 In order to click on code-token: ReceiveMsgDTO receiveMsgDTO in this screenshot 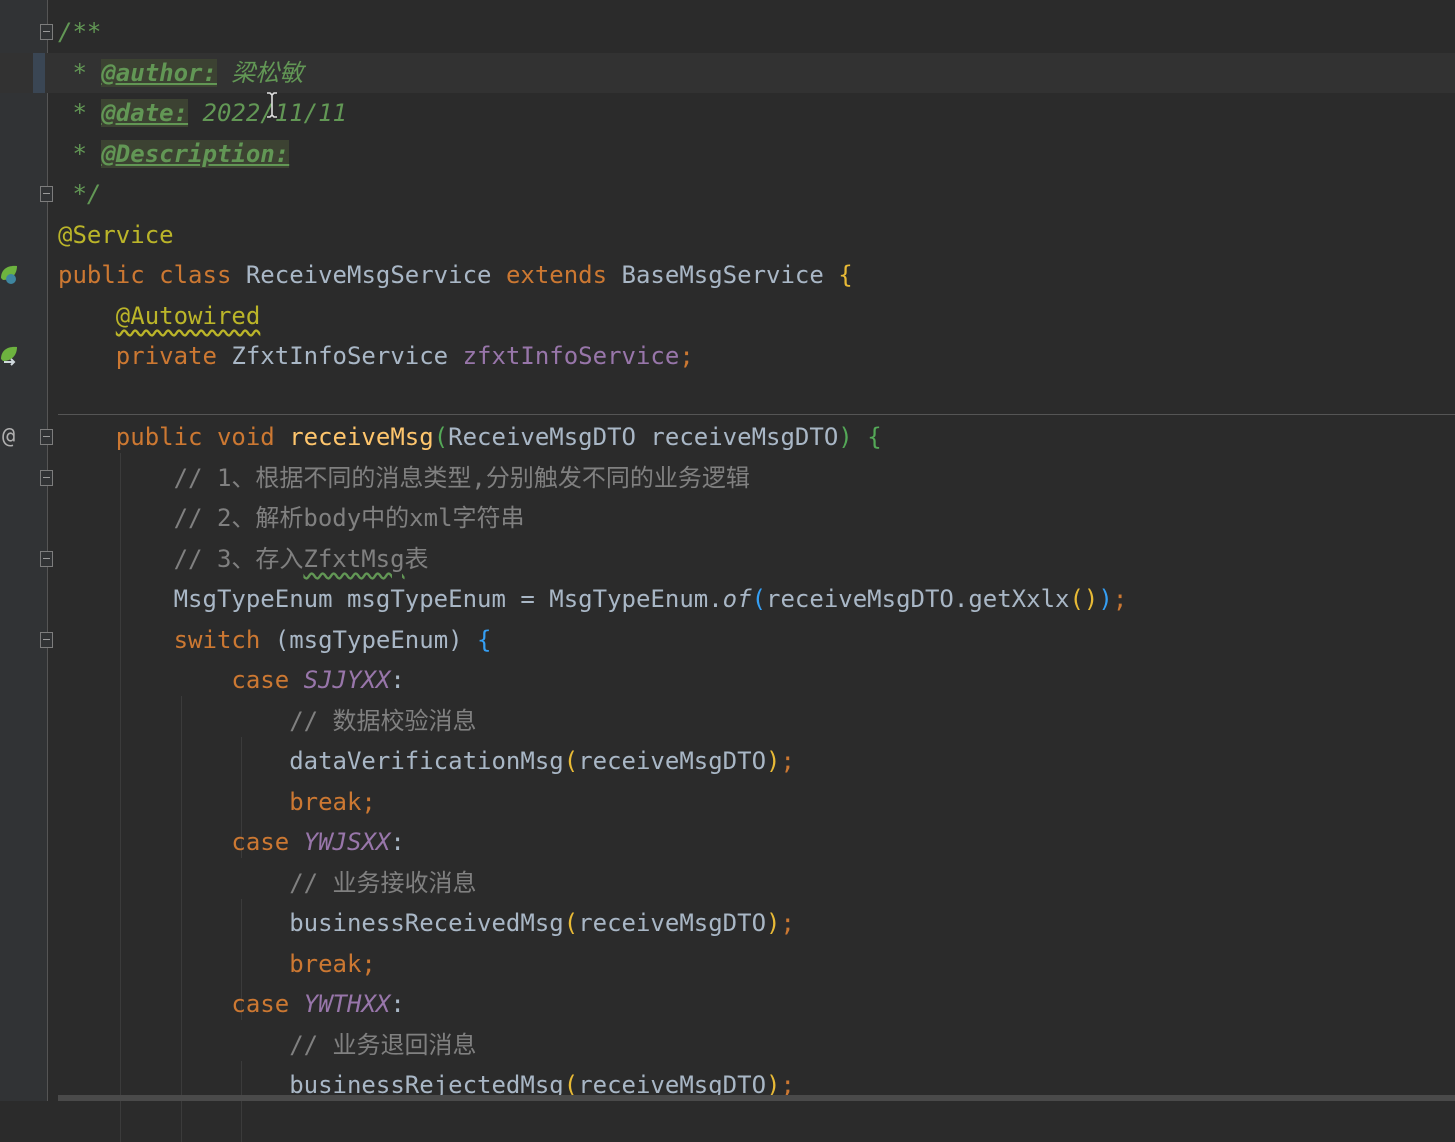, I will do `click(643, 437)`.